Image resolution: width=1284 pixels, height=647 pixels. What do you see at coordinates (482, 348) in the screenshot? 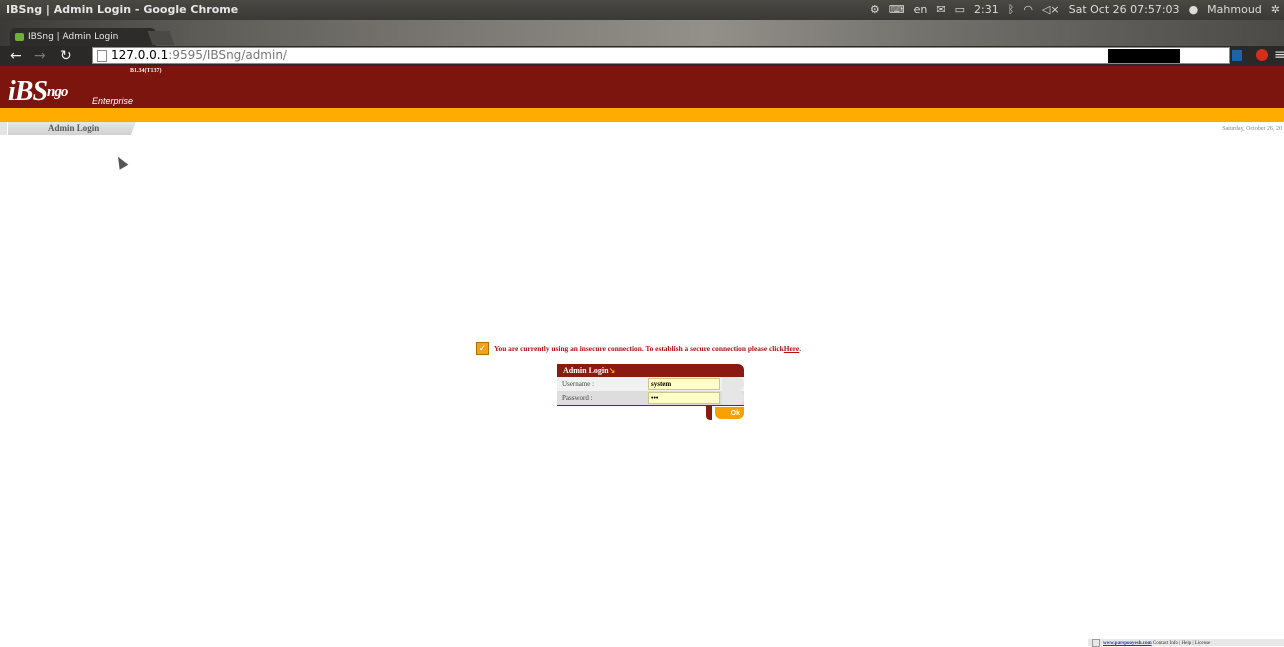
I see `checkmark-warning-icon: ✓` at bounding box center [482, 348].